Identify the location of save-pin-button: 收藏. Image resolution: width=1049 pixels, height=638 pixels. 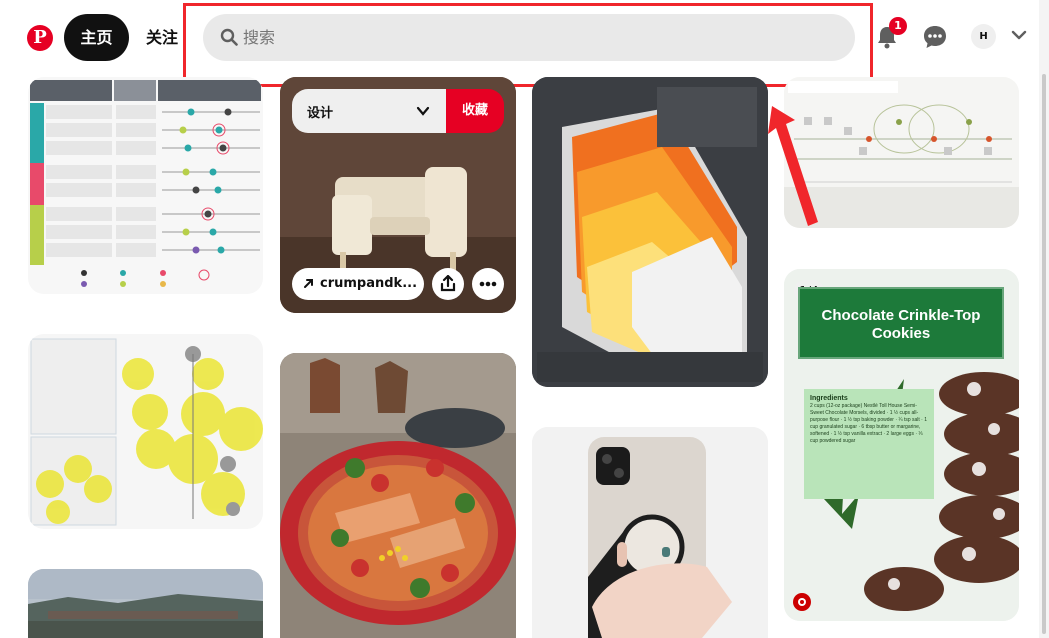
(475, 111).